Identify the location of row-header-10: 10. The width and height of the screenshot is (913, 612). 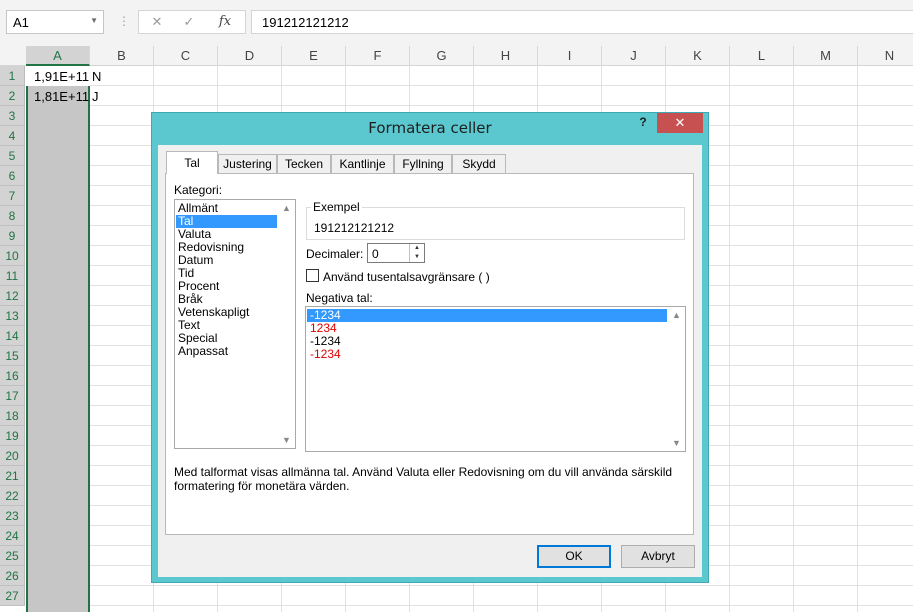
(12, 256).